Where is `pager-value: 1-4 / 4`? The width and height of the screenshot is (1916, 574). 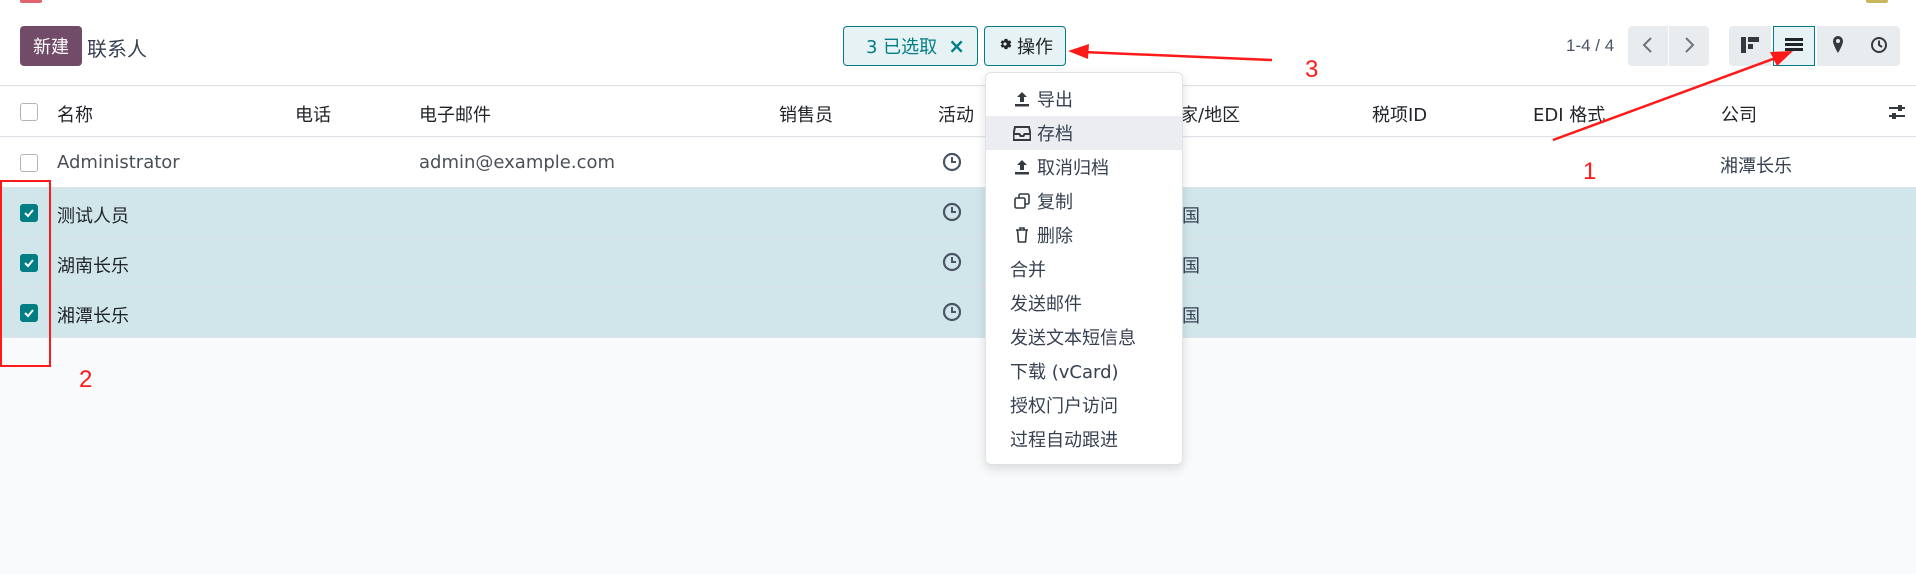 pager-value: 1-4 / 4 is located at coordinates (1590, 46).